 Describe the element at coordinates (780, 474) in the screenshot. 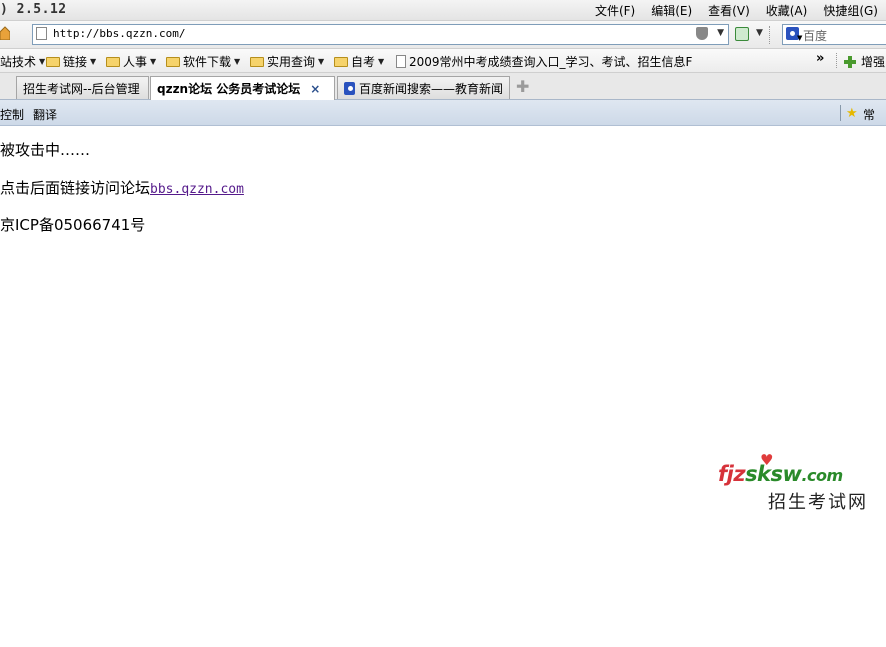

I see `watermark-logo: fjzsksw.com` at that location.